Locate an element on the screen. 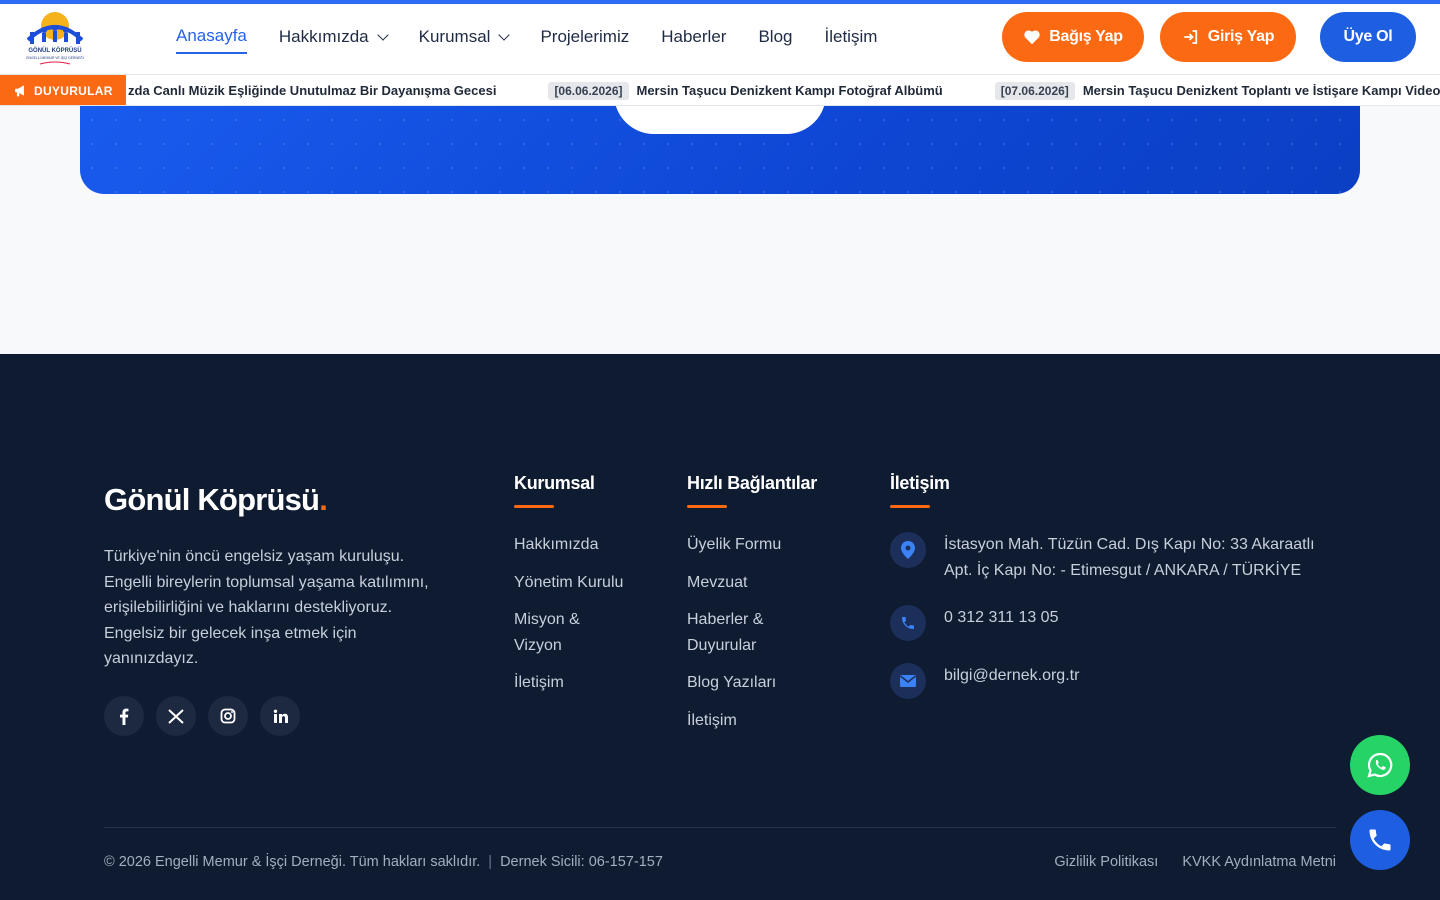 The width and height of the screenshot is (1440, 900). nav-item-news: Haberler is located at coordinates (693, 40).